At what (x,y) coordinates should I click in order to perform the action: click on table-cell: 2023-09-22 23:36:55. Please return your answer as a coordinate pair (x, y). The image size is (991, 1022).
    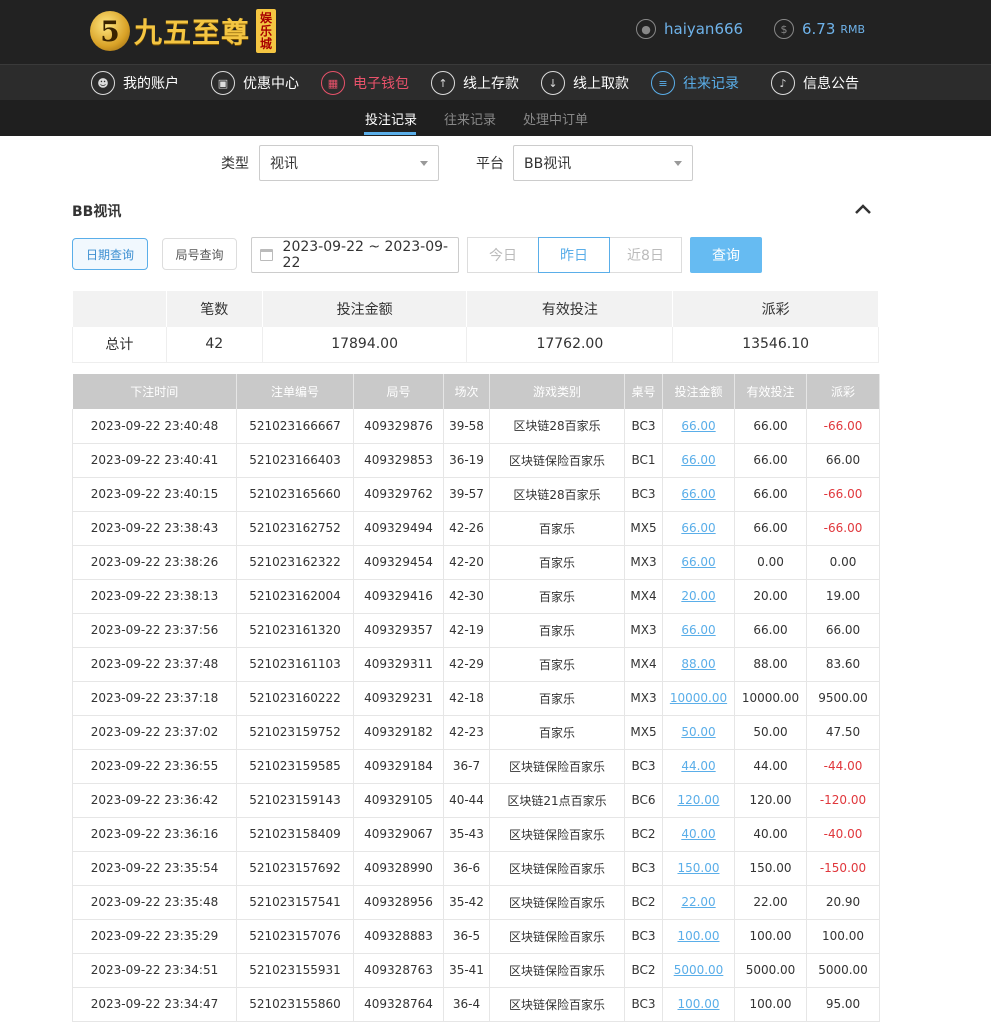
    Looking at the image, I should click on (154, 766).